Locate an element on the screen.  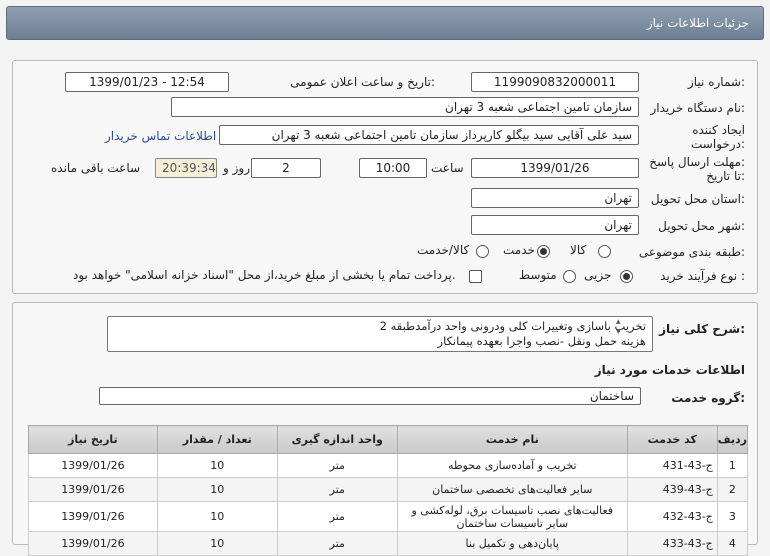
announce-date-field: 1399/01/23 - 12:54 is located at coordinates (147, 82).